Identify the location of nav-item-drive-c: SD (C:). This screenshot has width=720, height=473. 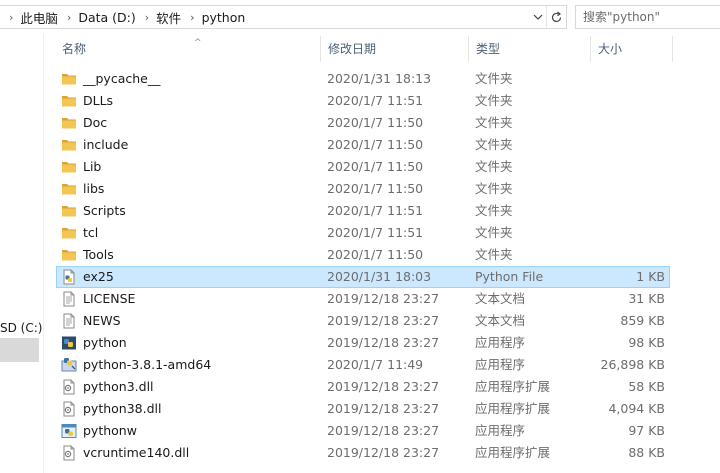
(21, 328).